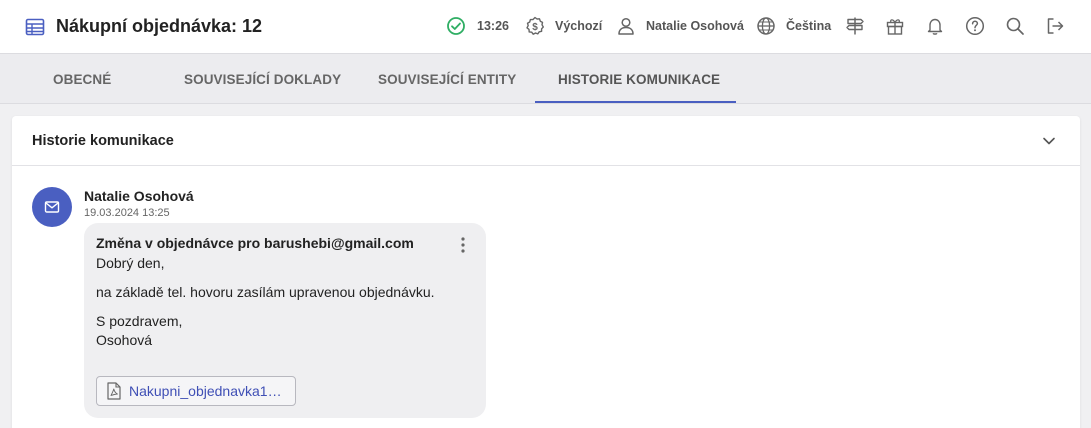 This screenshot has width=1091, height=428. What do you see at coordinates (114, 391) in the screenshot?
I see `pdf-file-icon` at bounding box center [114, 391].